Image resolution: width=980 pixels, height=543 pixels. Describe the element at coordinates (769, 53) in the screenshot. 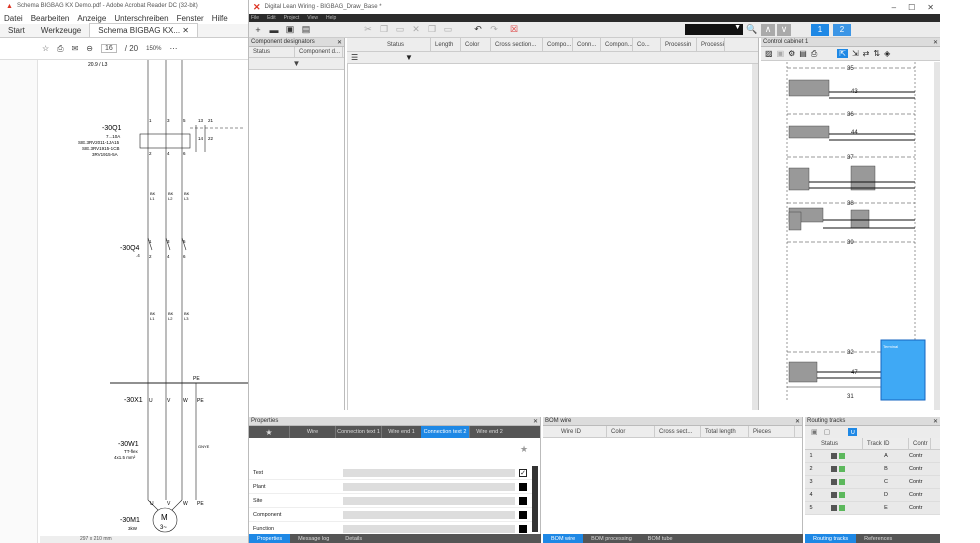

I see `image-icon: ▨` at that location.